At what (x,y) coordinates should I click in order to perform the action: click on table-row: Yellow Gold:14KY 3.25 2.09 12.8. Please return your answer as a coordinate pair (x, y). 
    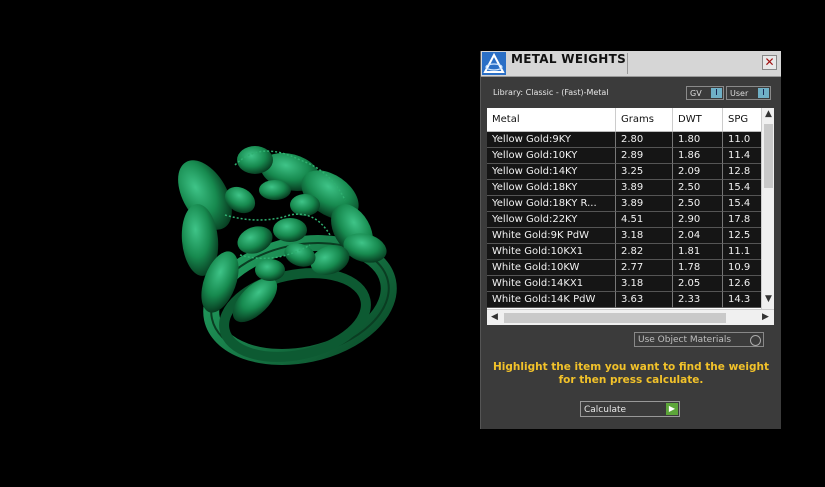
    Looking at the image, I should click on (624, 172).